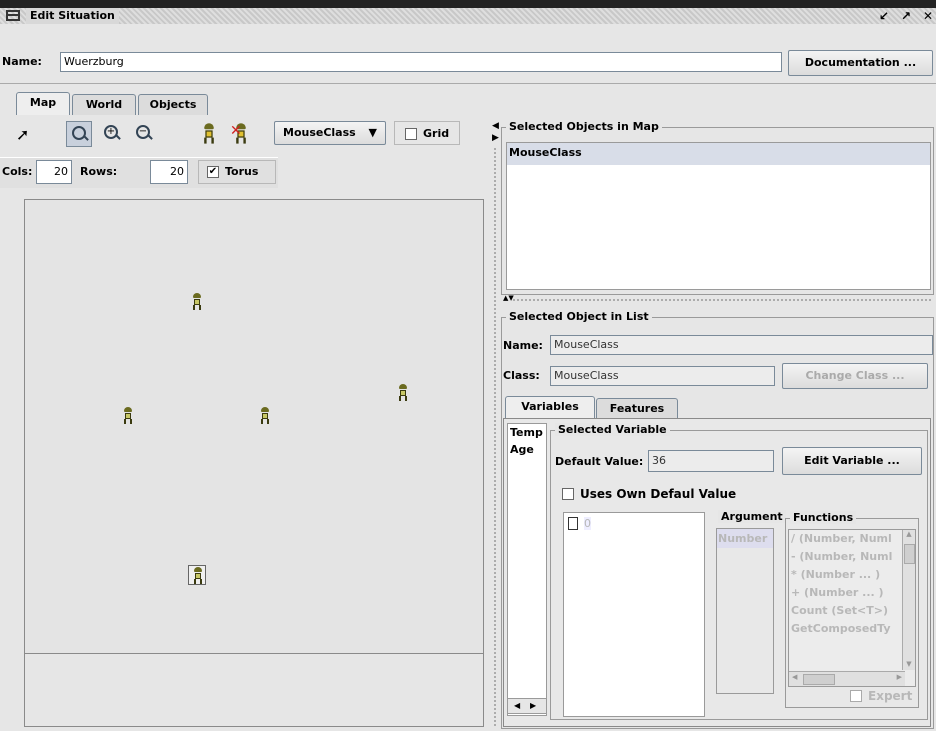 The image size is (936, 731). Describe the element at coordinates (852, 557) in the screenshot. I see `function-list-item: - (Number, Numl` at that location.